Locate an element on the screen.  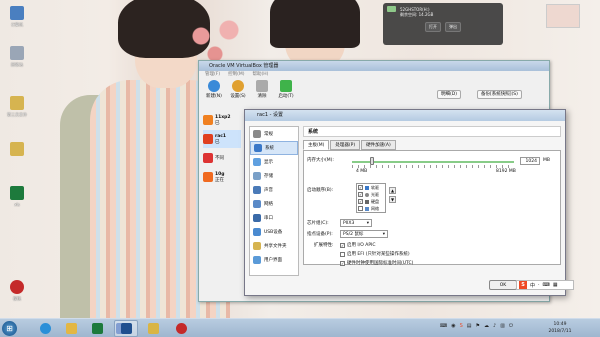
memory-slider-handle is located at coordinates (372, 161).